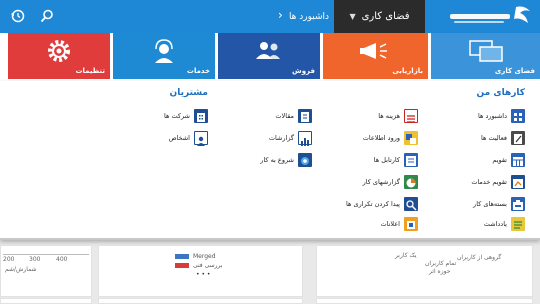 The height and width of the screenshot is (304, 540). What do you see at coordinates (493, 138) in the screenshot?
I see `menu-item-label: فعالیت ها` at bounding box center [493, 138].